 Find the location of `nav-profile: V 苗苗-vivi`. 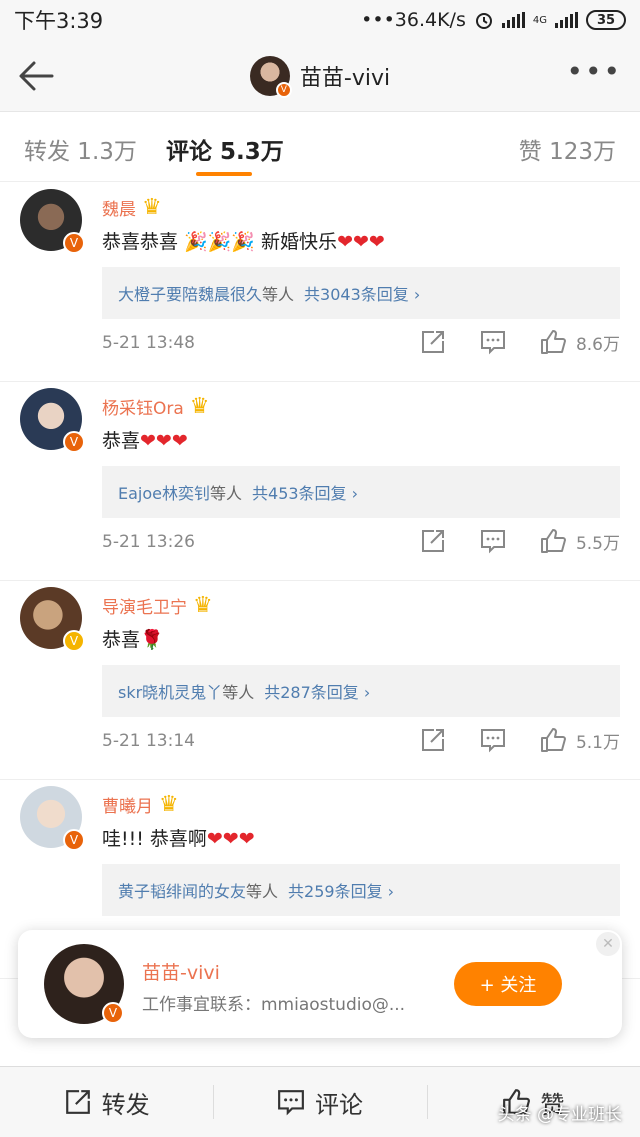

nav-profile: V 苗苗-vivi is located at coordinates (320, 76).